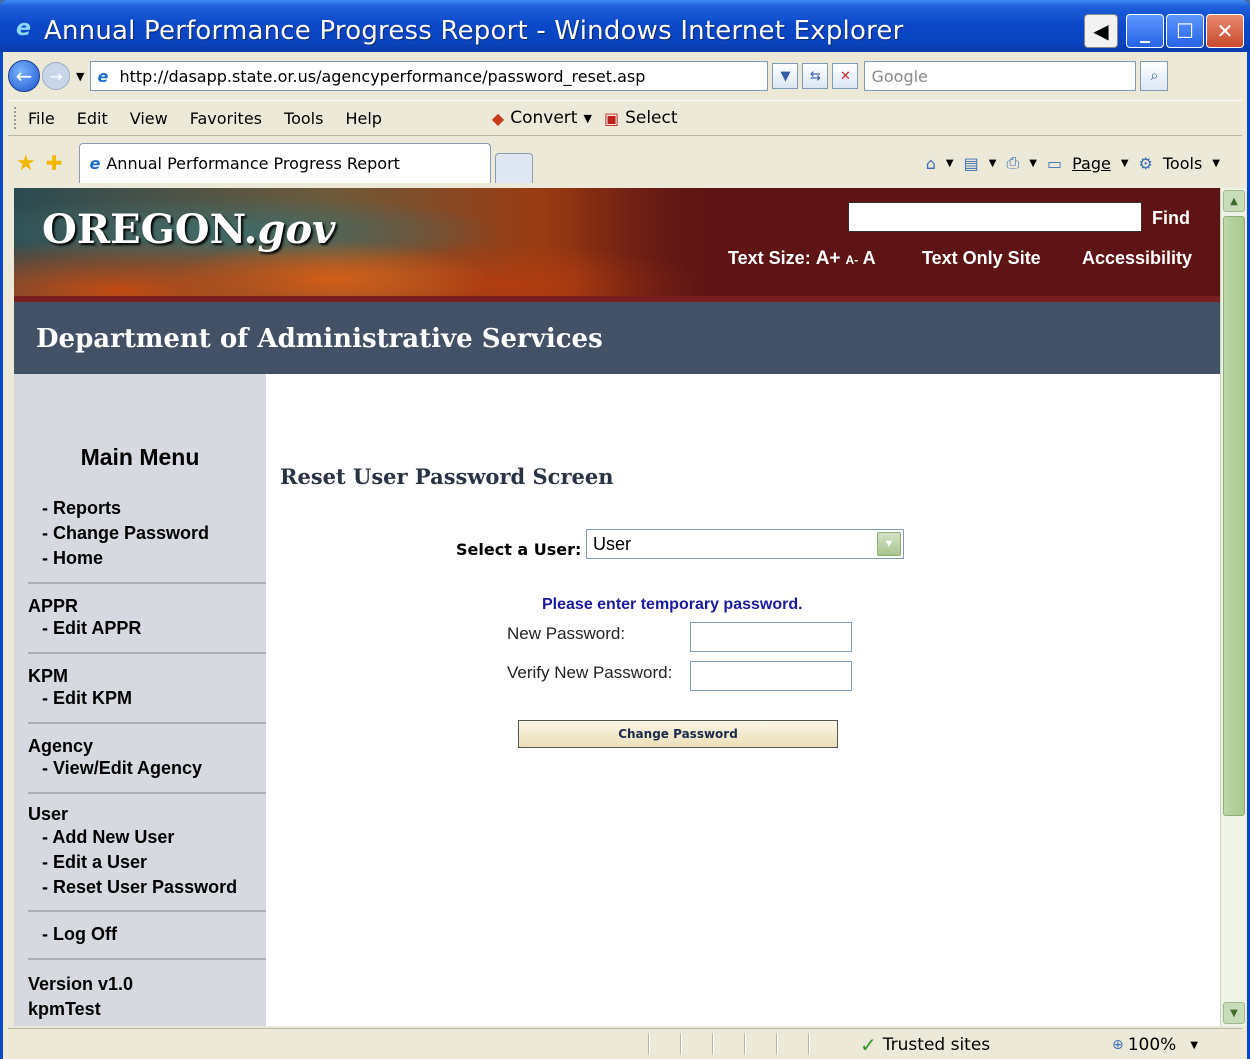 This screenshot has width=1250, height=1059. What do you see at coordinates (1182, 163) in the screenshot?
I see `tools-menu: Tools` at bounding box center [1182, 163].